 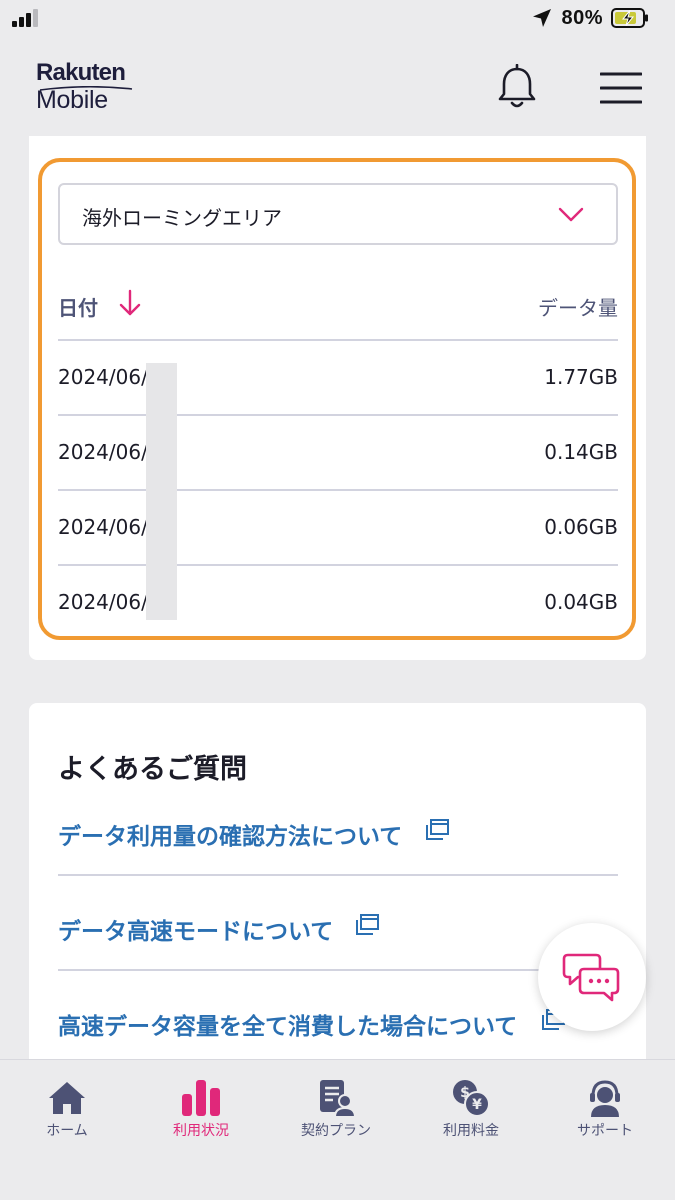 What do you see at coordinates (338, 526) in the screenshot?
I see `table-row: 2024/06/ 0.06GB` at bounding box center [338, 526].